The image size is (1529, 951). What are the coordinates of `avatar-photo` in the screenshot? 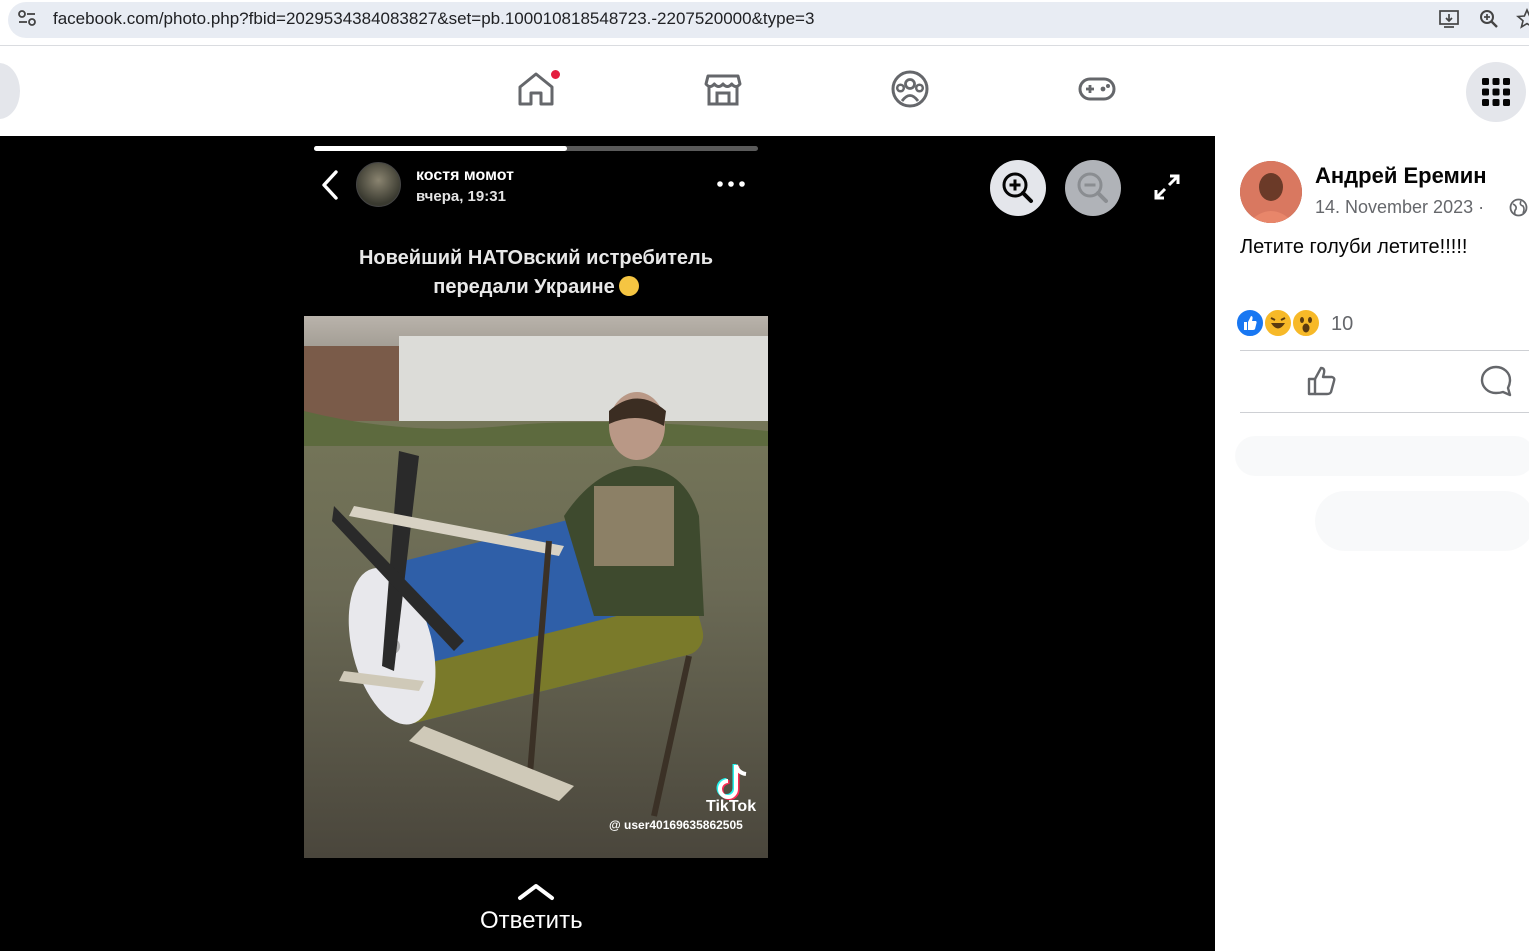 It's located at (1271, 192).